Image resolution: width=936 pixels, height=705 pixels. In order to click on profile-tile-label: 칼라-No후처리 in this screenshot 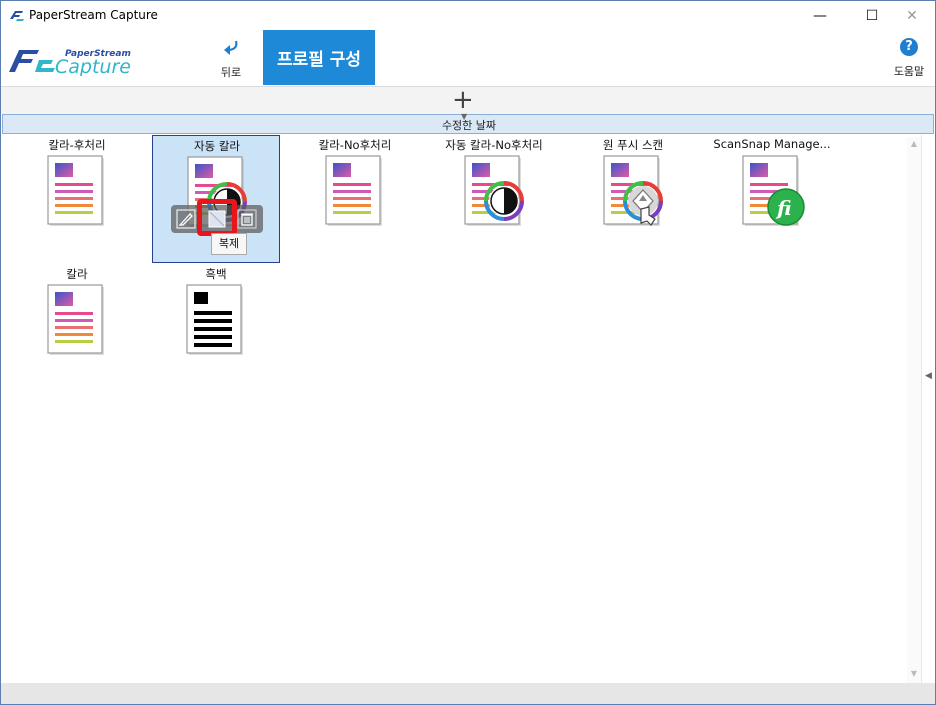, I will do `click(355, 145)`.